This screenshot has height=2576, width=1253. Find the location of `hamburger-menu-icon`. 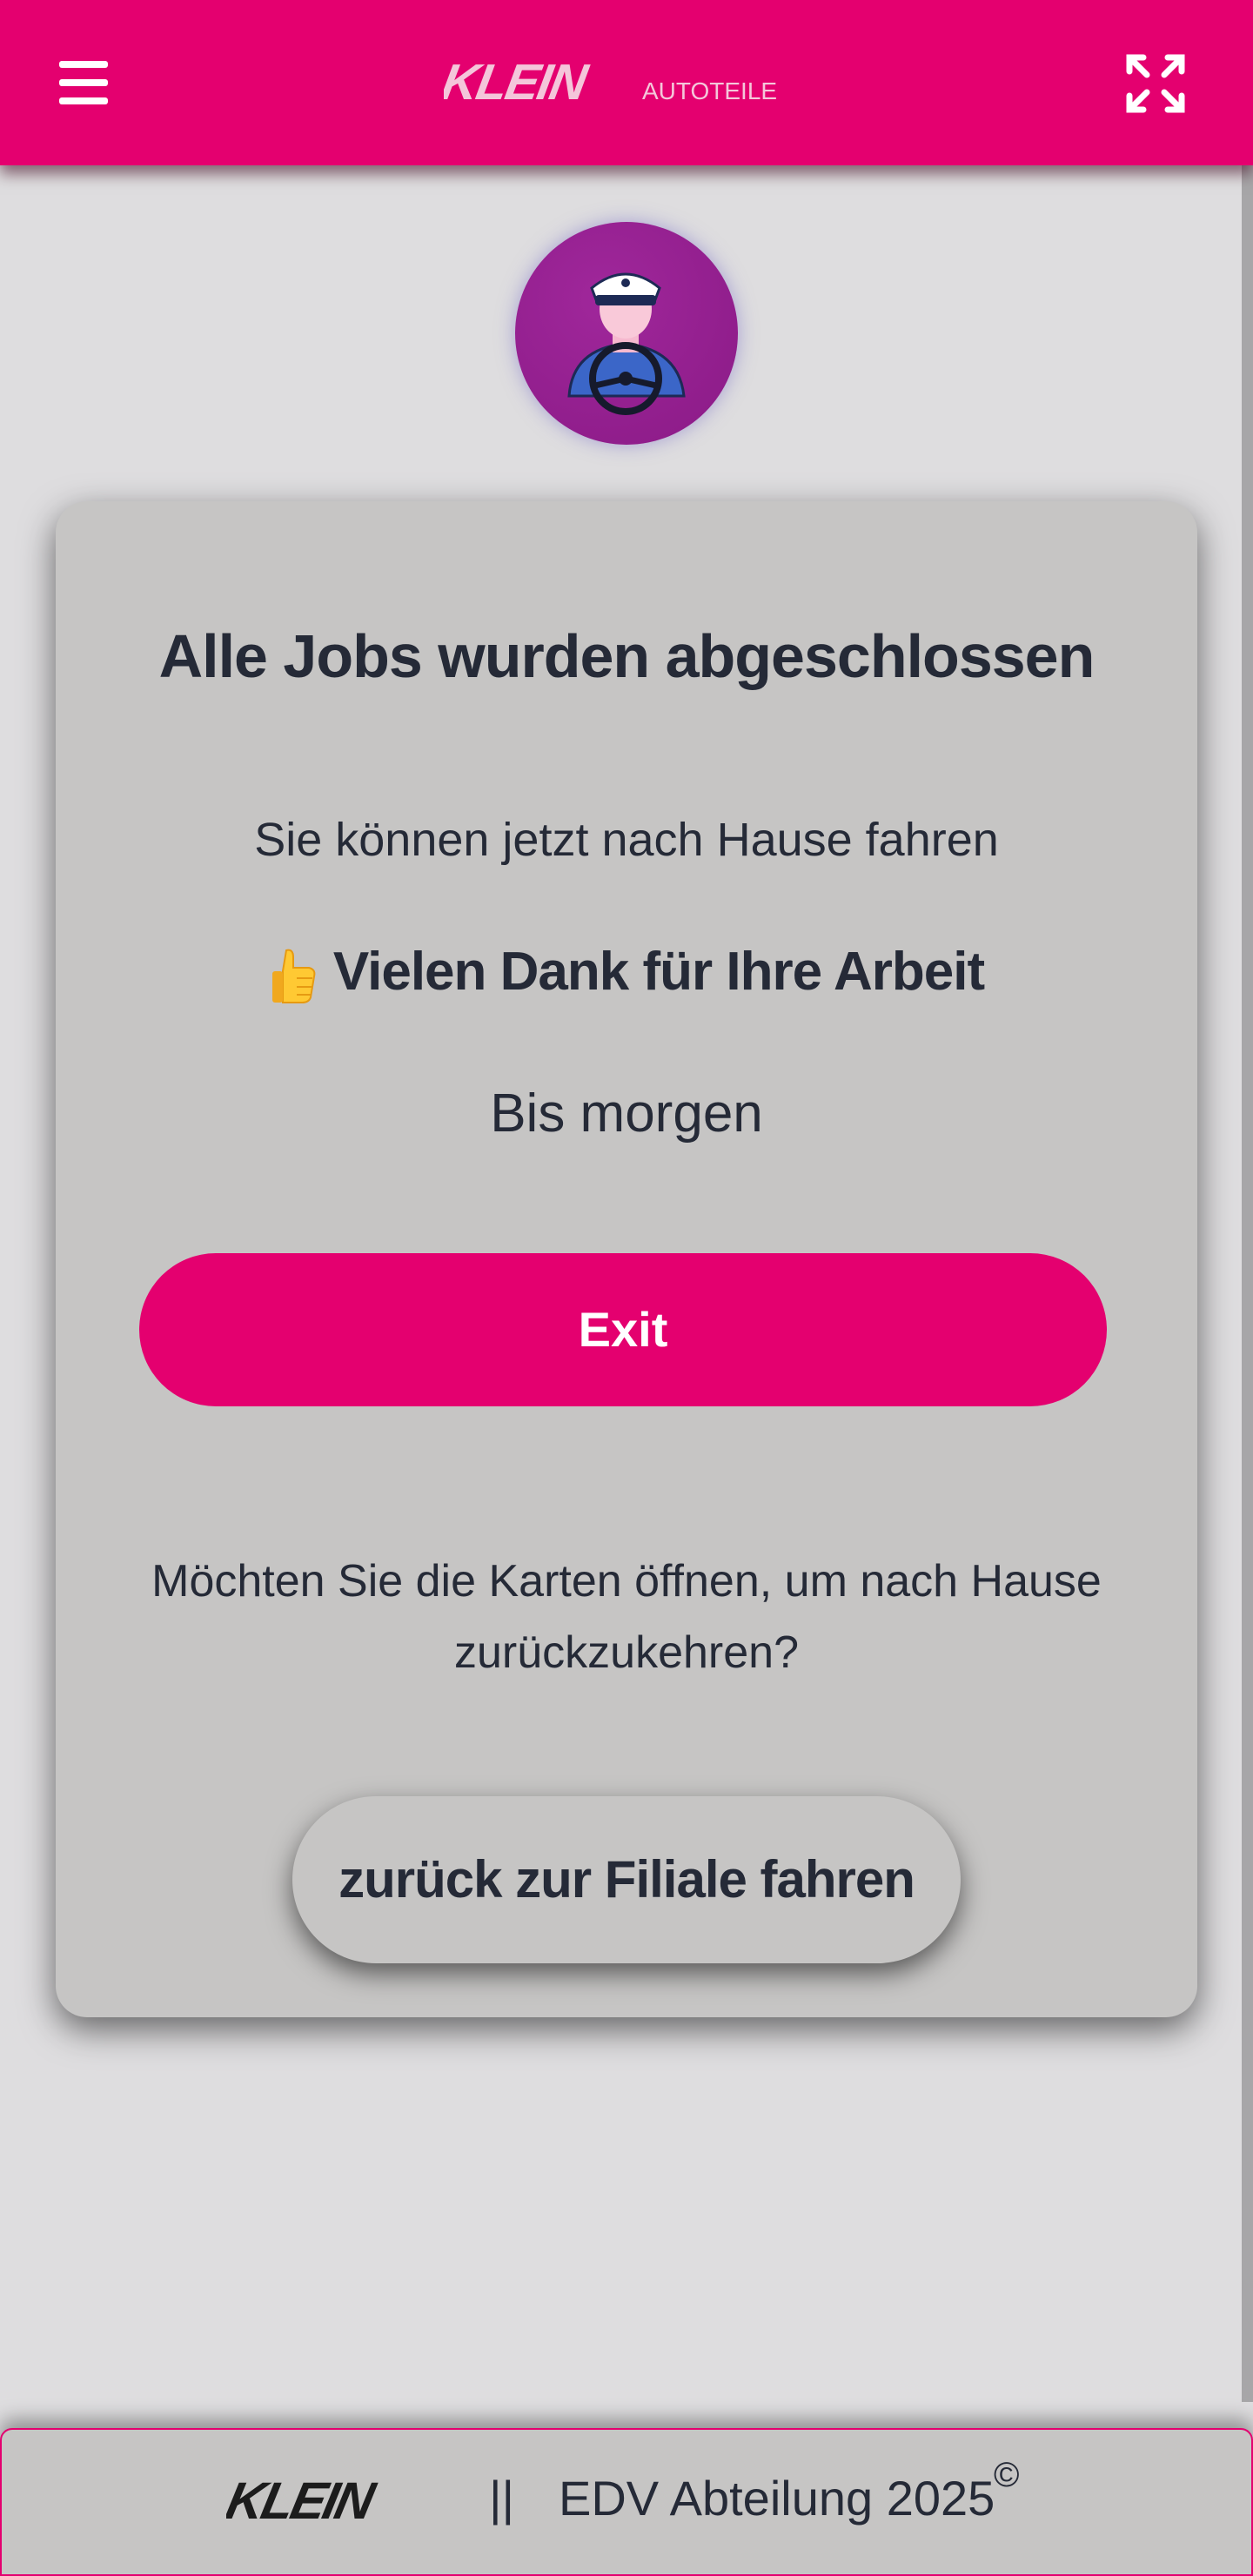

hamburger-menu-icon is located at coordinates (83, 83).